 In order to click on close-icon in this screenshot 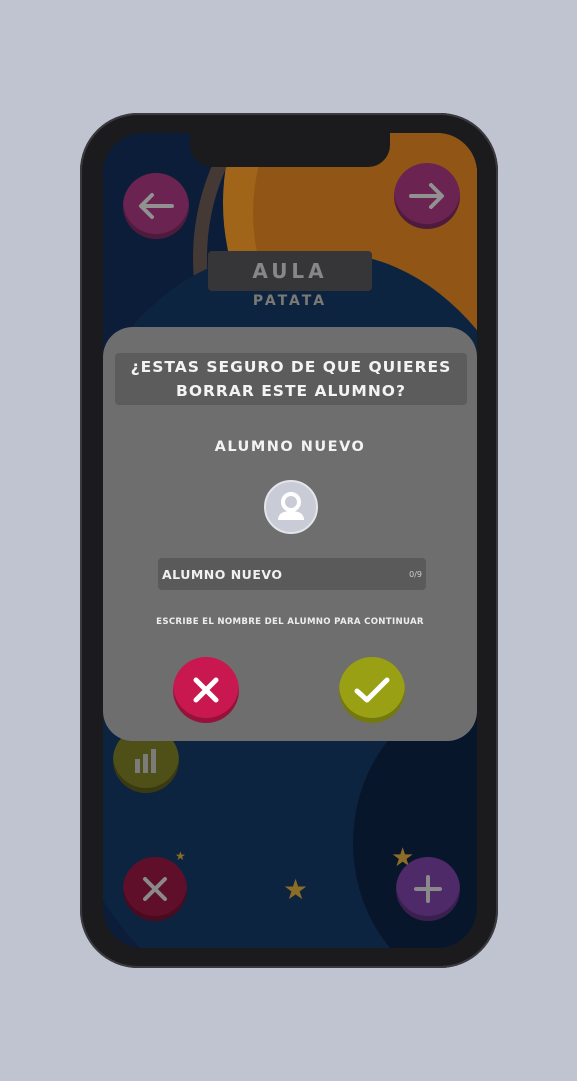, I will do `click(206, 690)`.